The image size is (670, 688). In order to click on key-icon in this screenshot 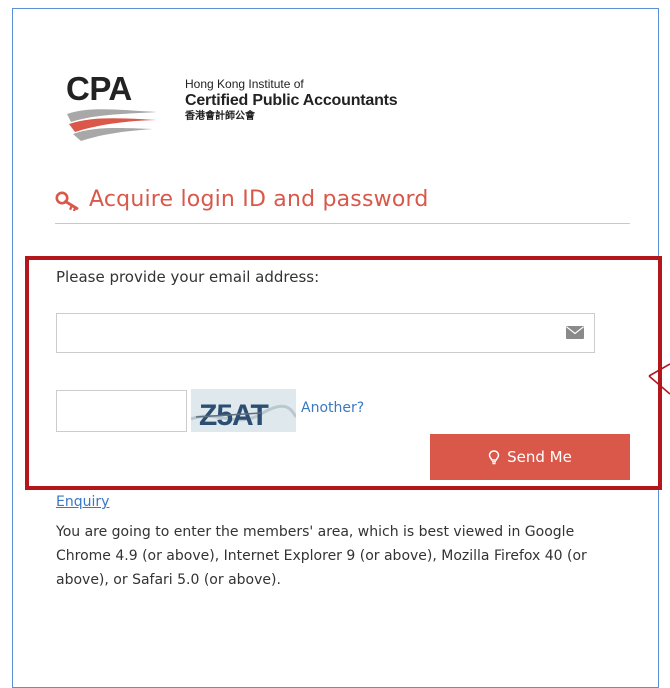, I will do `click(67, 201)`.